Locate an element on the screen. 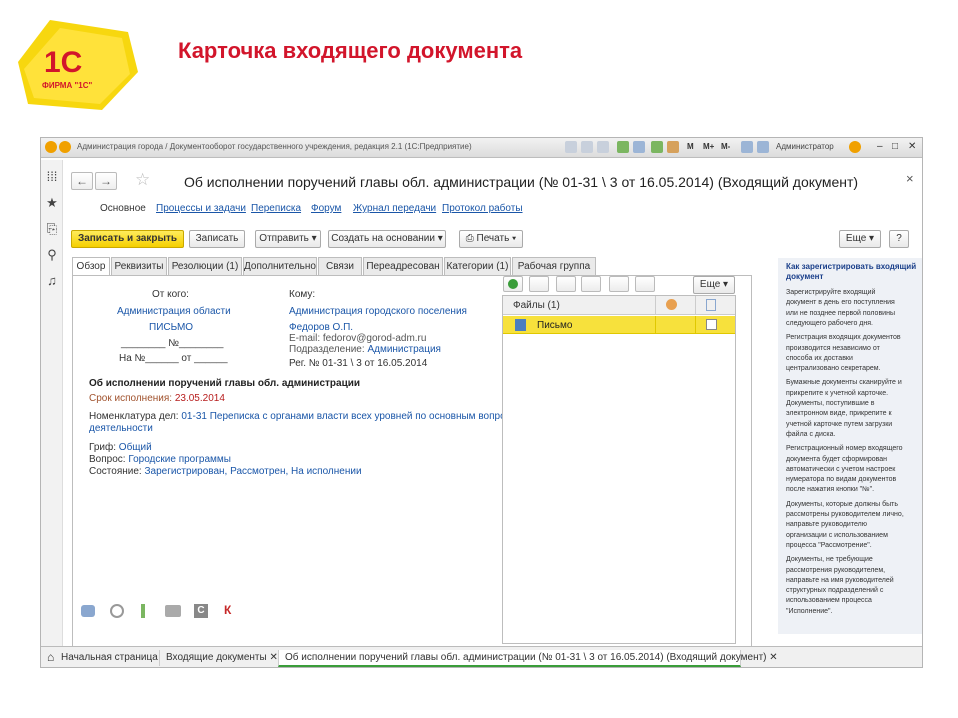  nav-link-processes: Процессы и задачи is located at coordinates (201, 208).